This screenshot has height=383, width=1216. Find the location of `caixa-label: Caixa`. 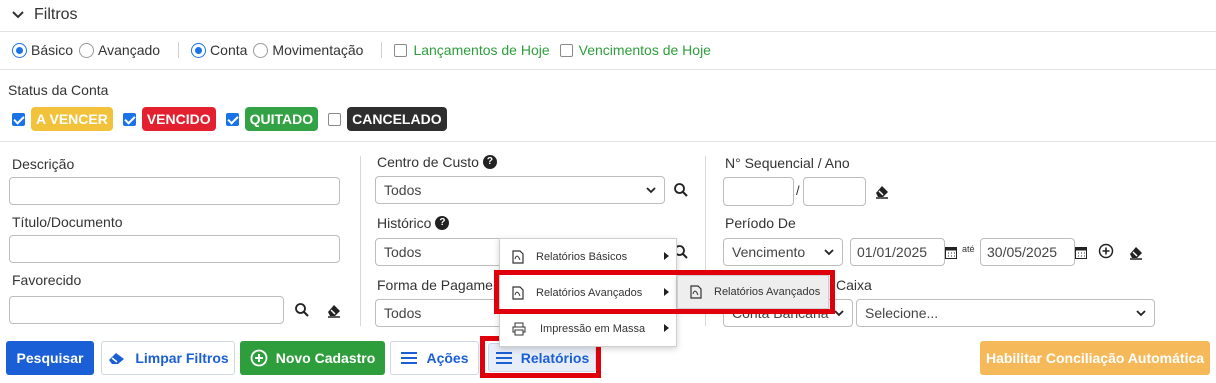

caixa-label: Caixa is located at coordinates (854, 285).